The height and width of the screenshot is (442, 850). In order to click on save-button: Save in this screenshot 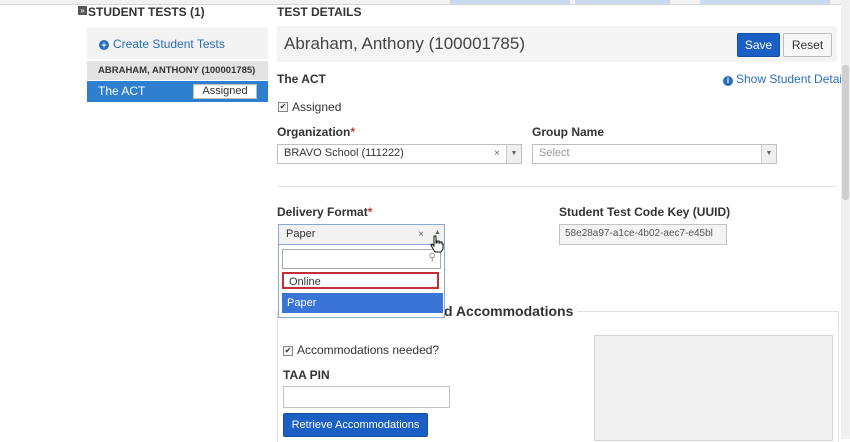, I will do `click(758, 45)`.